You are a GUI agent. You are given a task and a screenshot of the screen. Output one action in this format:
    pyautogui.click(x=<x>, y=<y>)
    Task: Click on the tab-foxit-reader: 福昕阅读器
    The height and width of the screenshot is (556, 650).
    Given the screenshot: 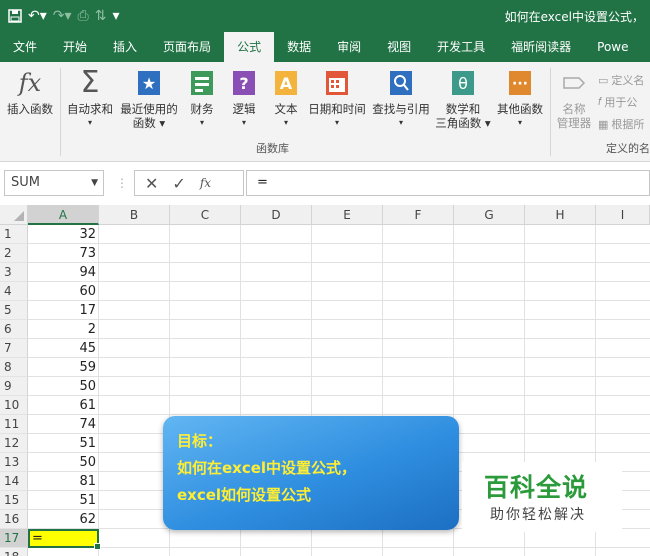 What is the action you would take?
    pyautogui.click(x=541, y=47)
    